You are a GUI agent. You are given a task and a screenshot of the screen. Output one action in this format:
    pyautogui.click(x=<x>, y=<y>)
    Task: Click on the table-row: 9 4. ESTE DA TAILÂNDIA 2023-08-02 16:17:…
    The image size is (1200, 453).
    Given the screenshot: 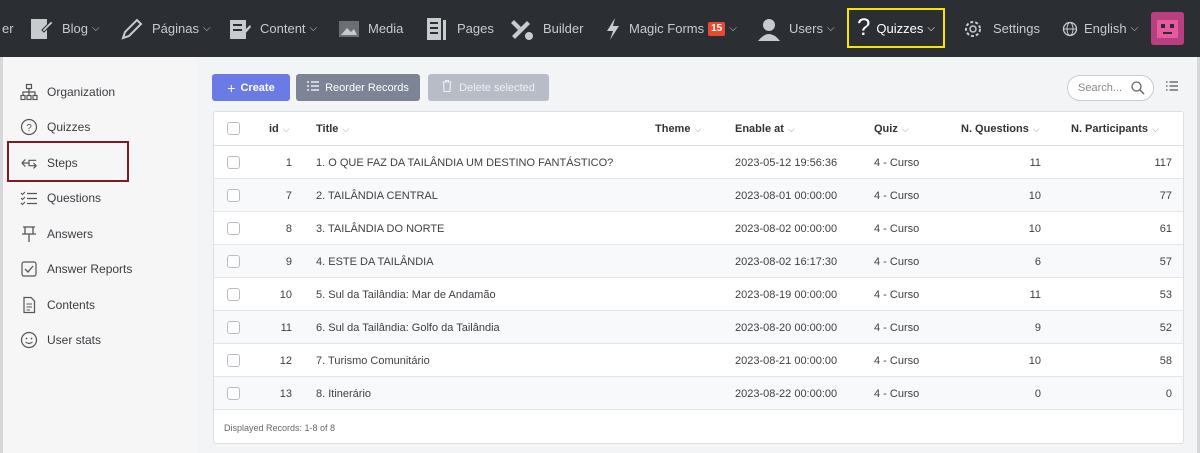 What is the action you would take?
    pyautogui.click(x=698, y=261)
    